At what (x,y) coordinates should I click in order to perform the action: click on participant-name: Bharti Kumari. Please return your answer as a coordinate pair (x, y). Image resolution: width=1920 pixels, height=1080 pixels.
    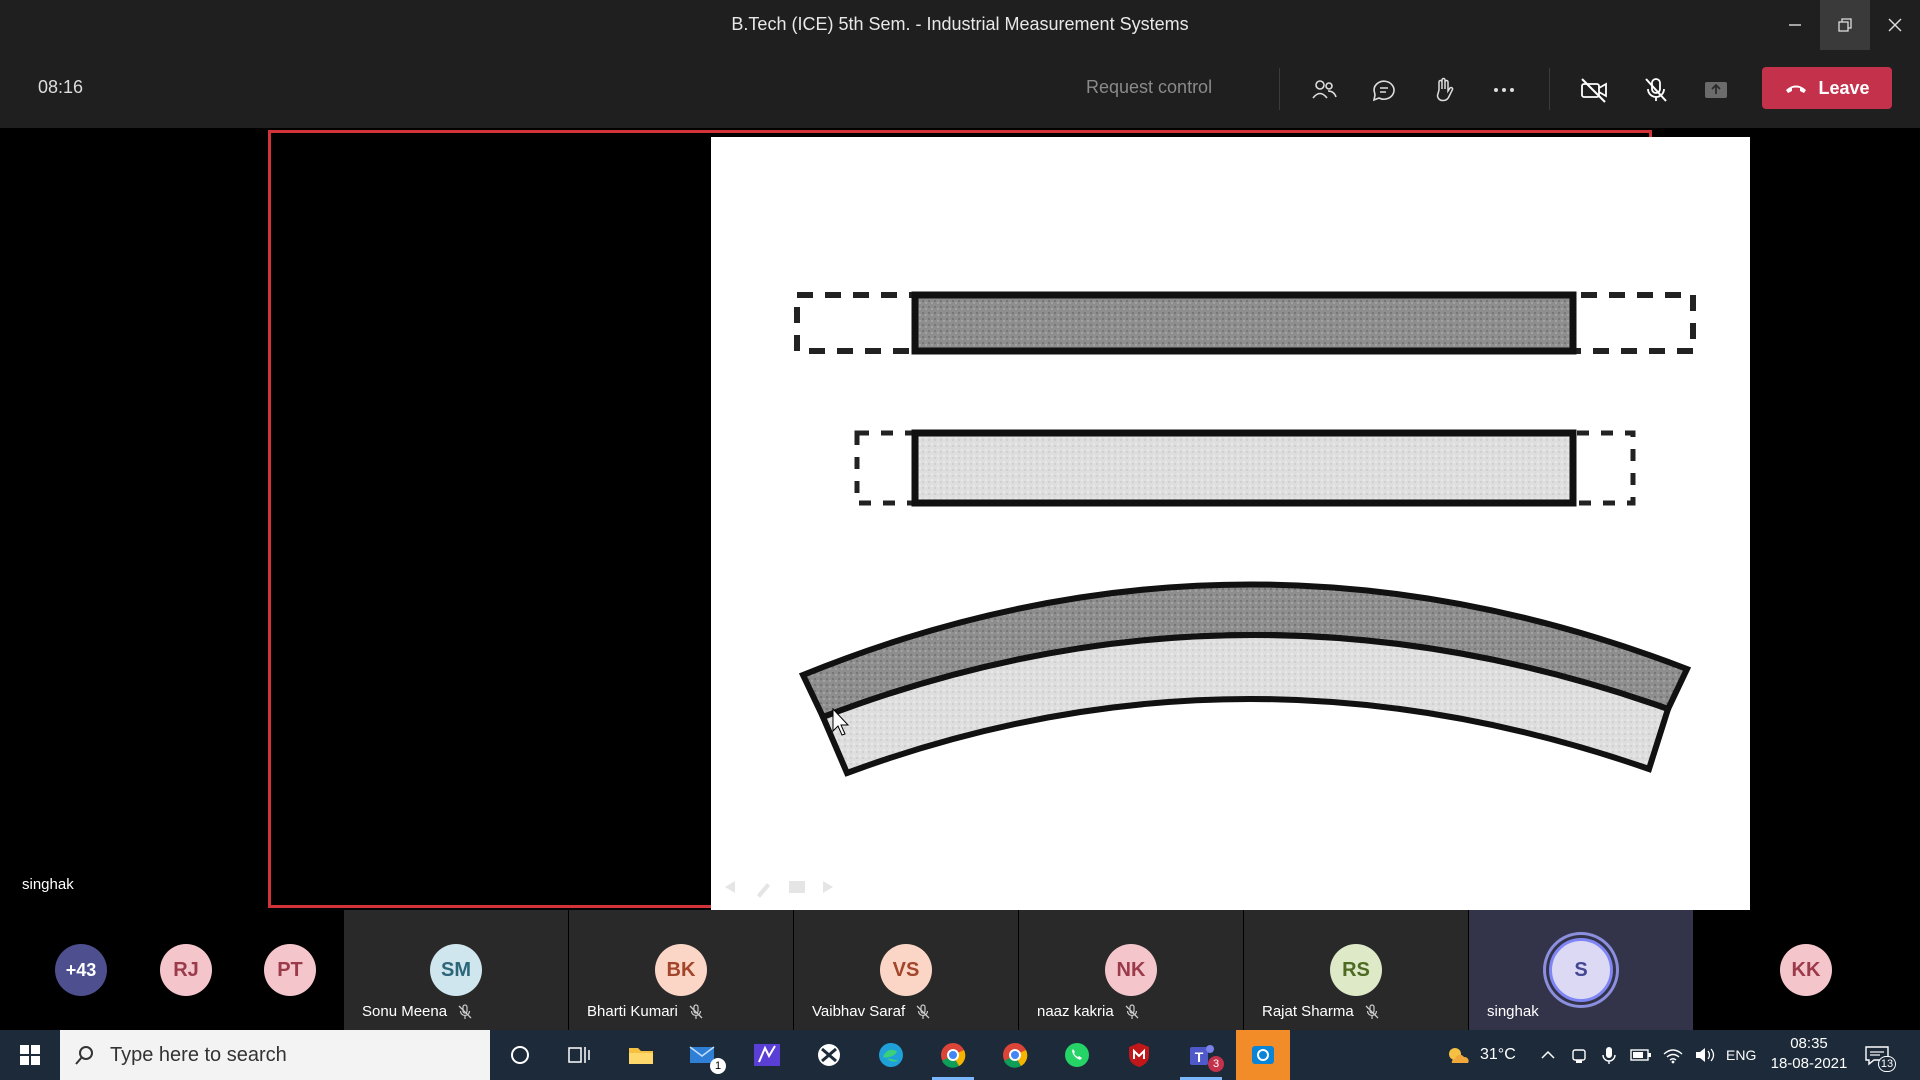
    Looking at the image, I should click on (645, 1011).